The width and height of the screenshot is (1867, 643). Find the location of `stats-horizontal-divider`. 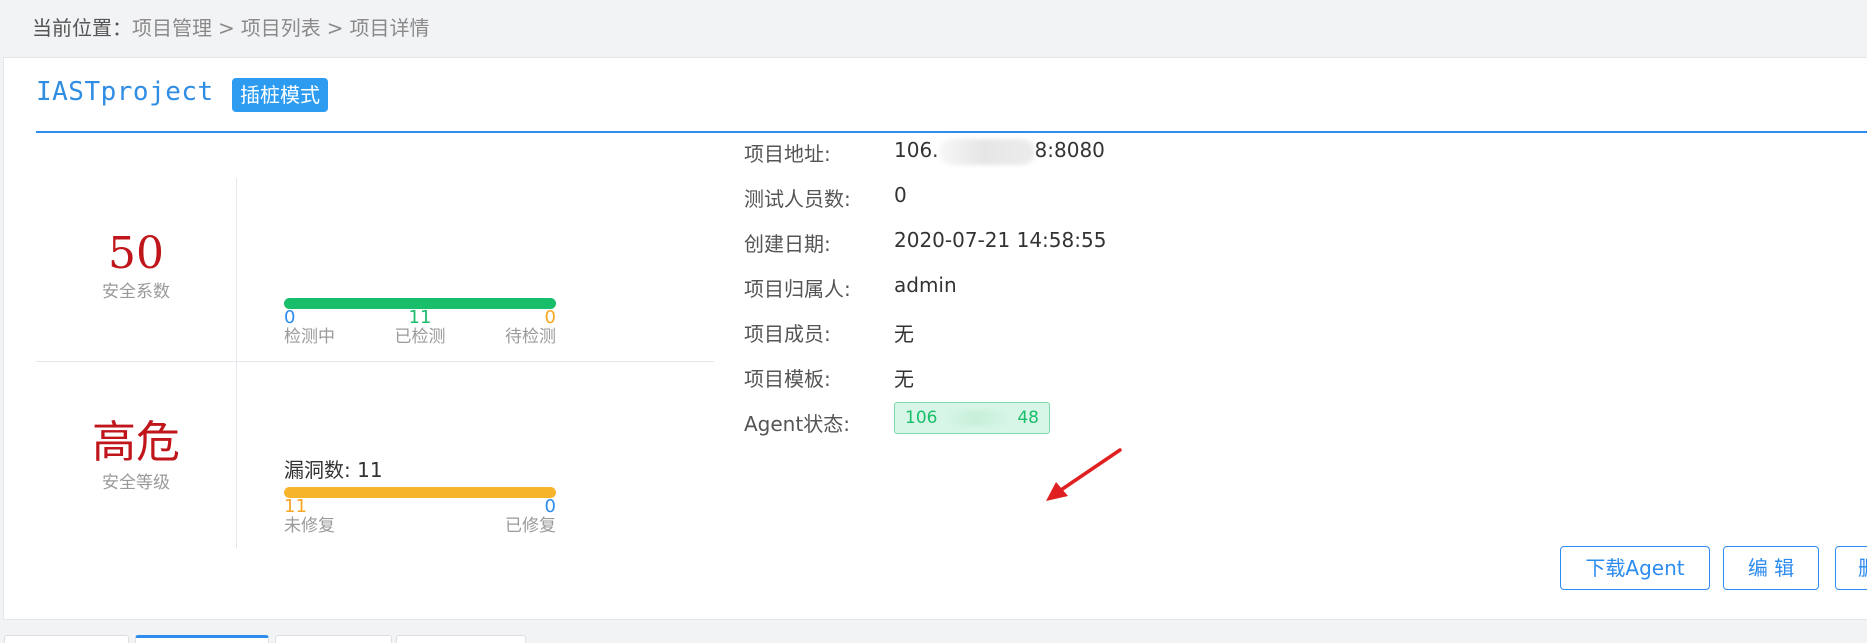

stats-horizontal-divider is located at coordinates (375, 361).